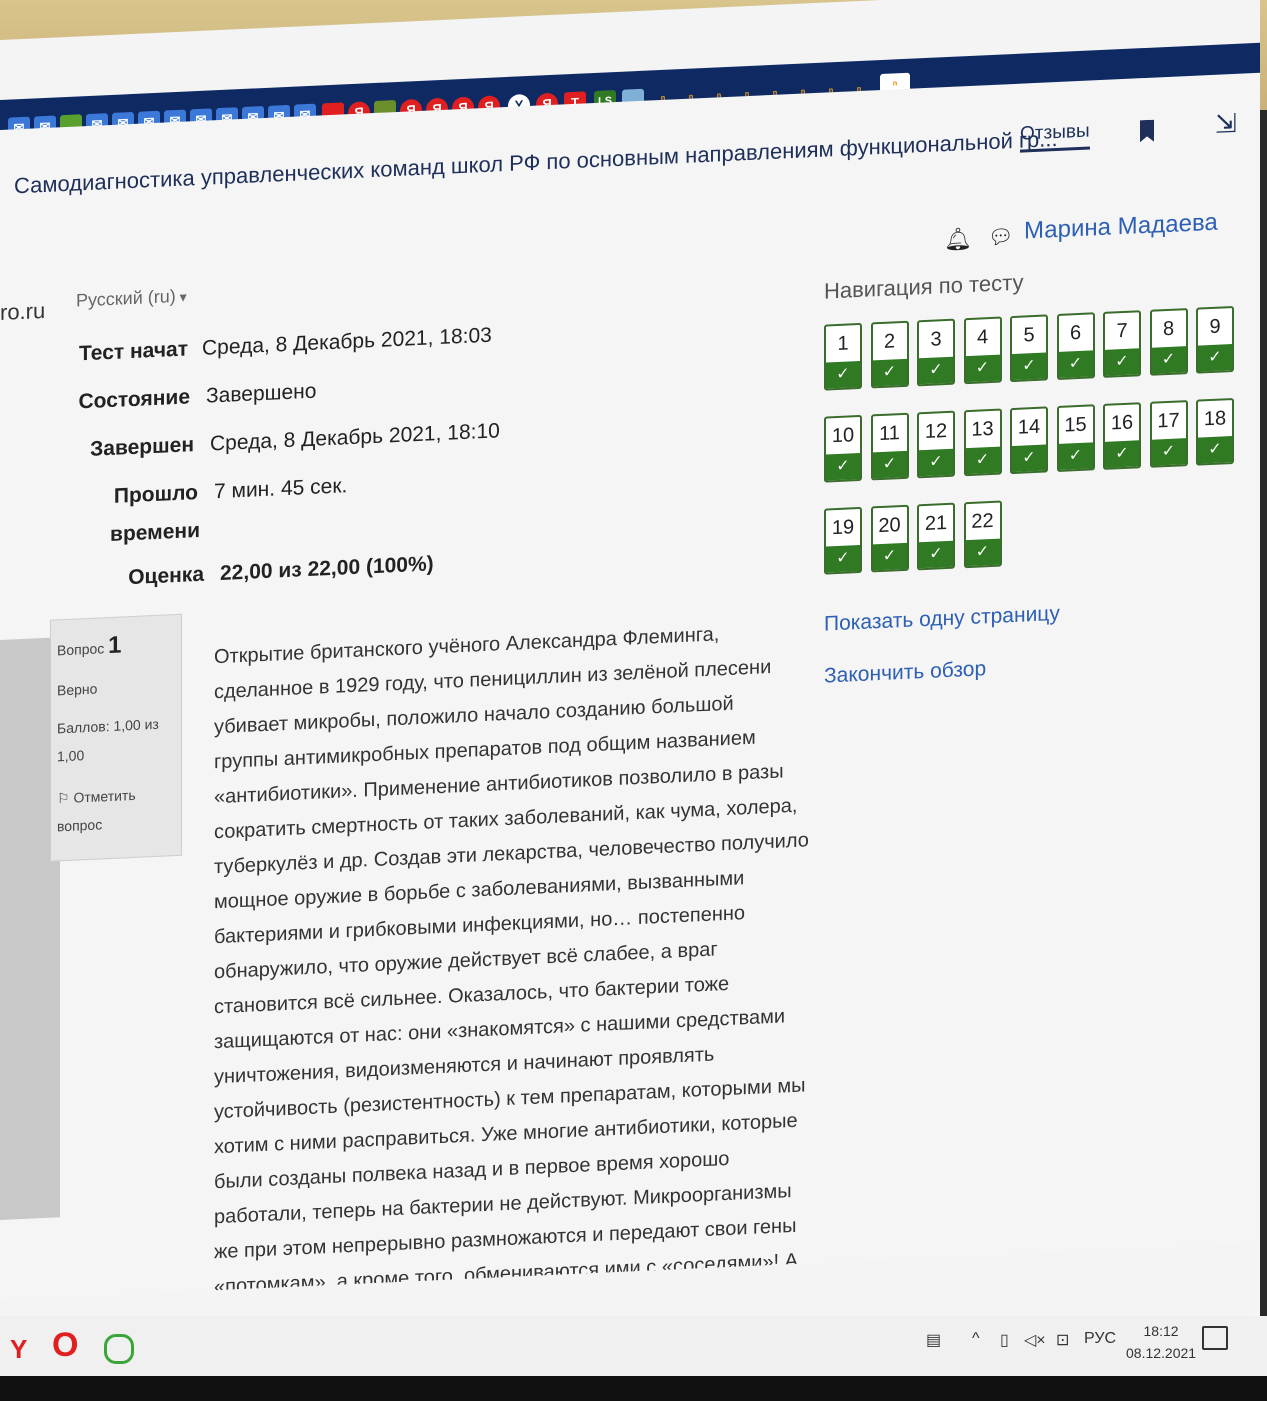 This screenshot has width=1267, height=1401. Describe the element at coordinates (1122, 331) in the screenshot. I see `question-nav-number: 7` at that location.